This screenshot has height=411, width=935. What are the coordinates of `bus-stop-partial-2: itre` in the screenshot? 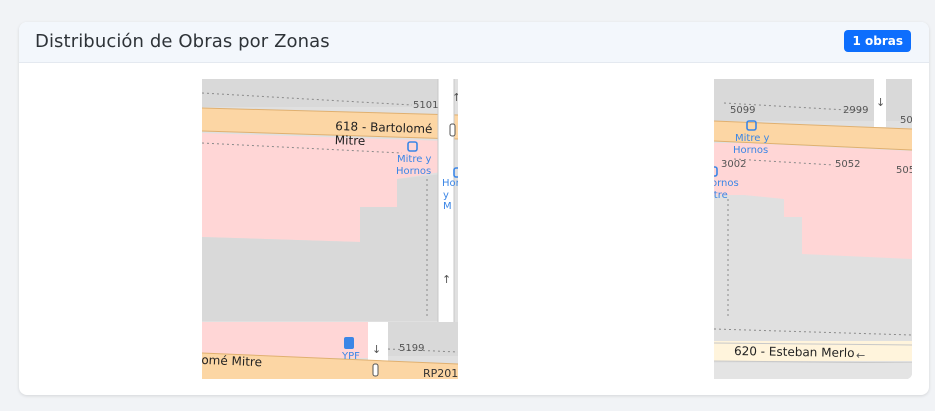 It's located at (721, 195).